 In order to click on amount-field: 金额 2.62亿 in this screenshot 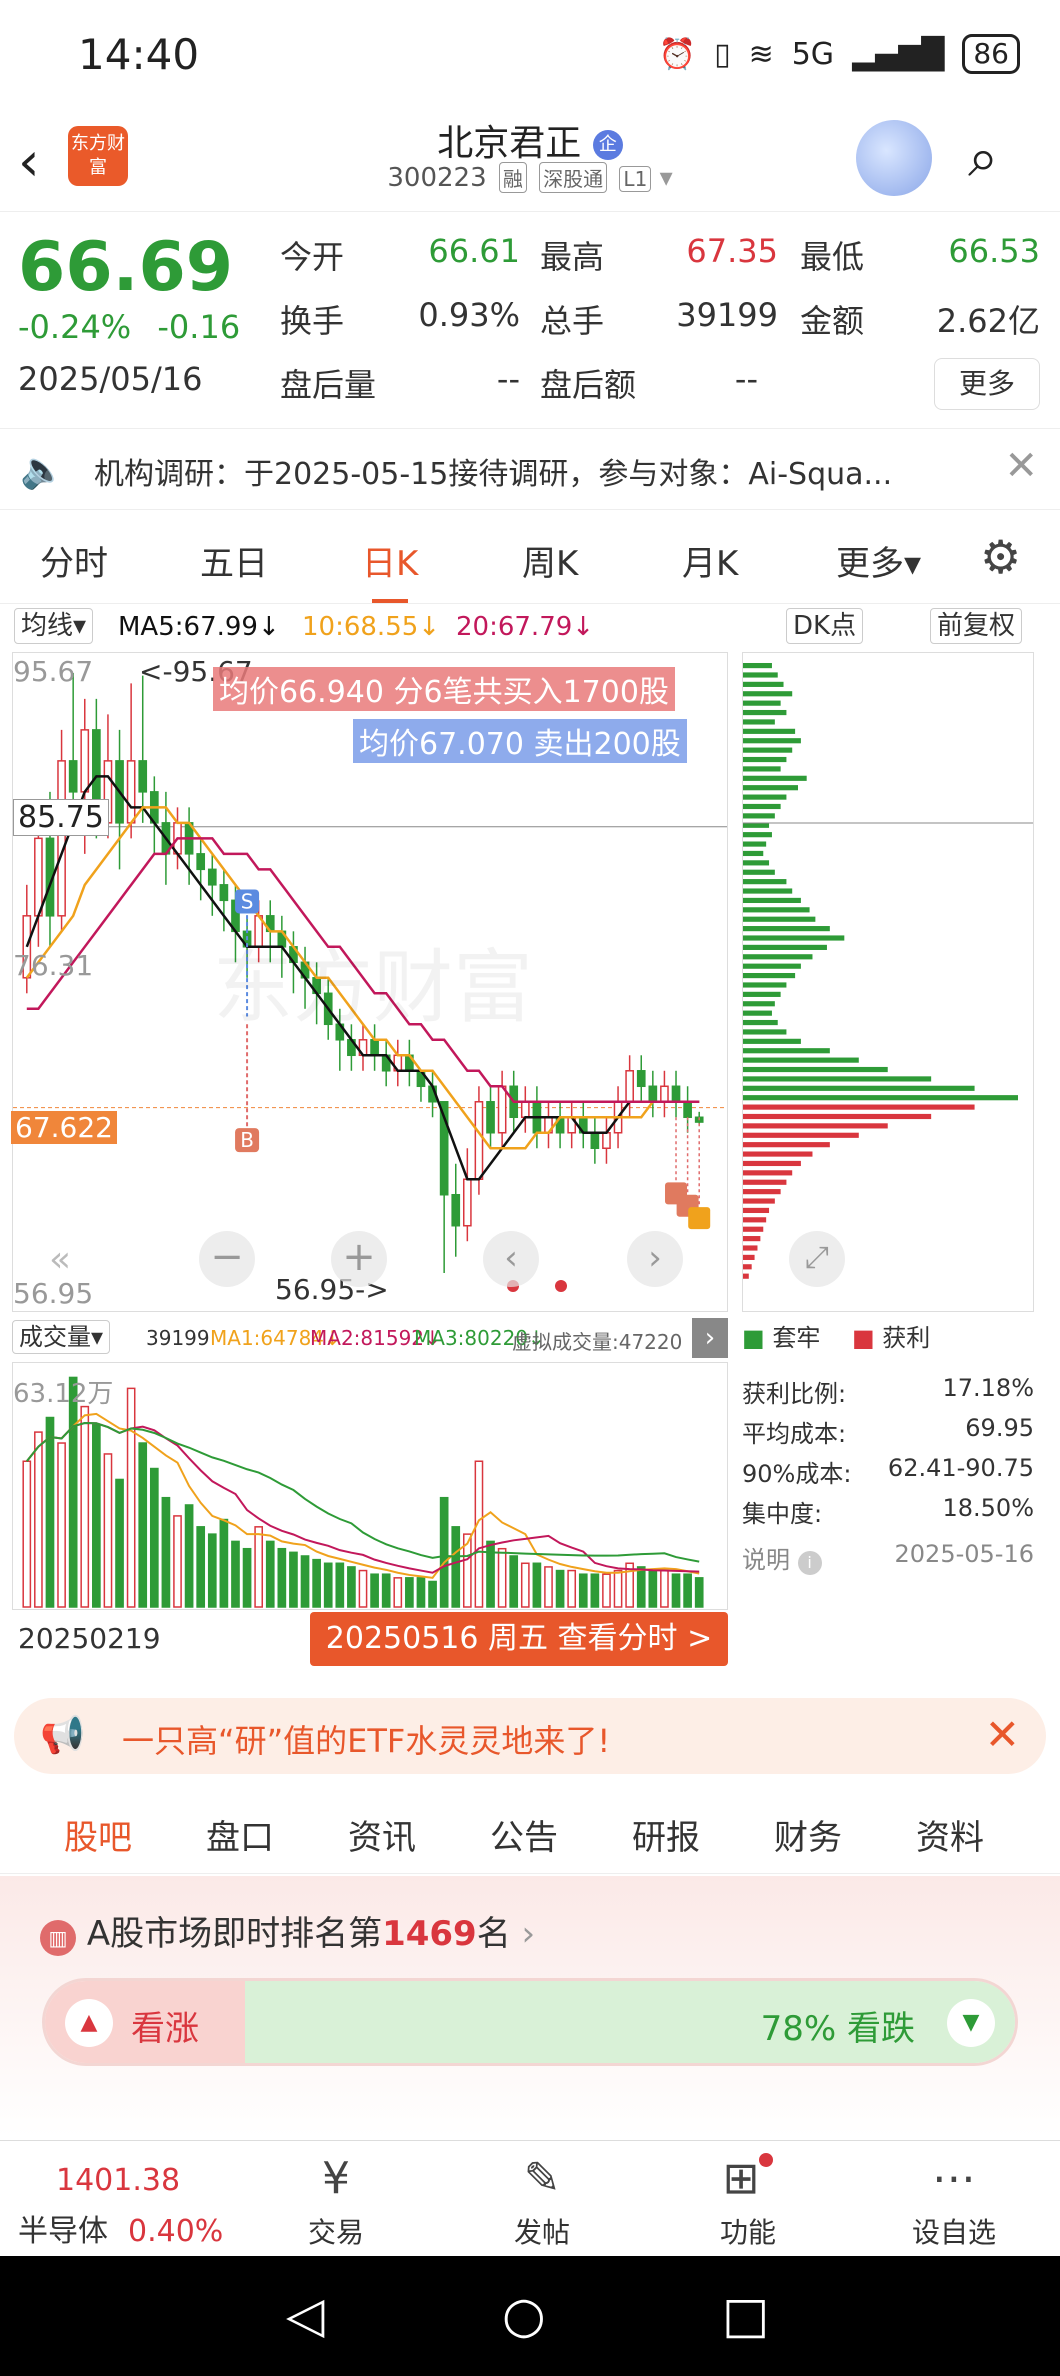, I will do `click(920, 319)`.